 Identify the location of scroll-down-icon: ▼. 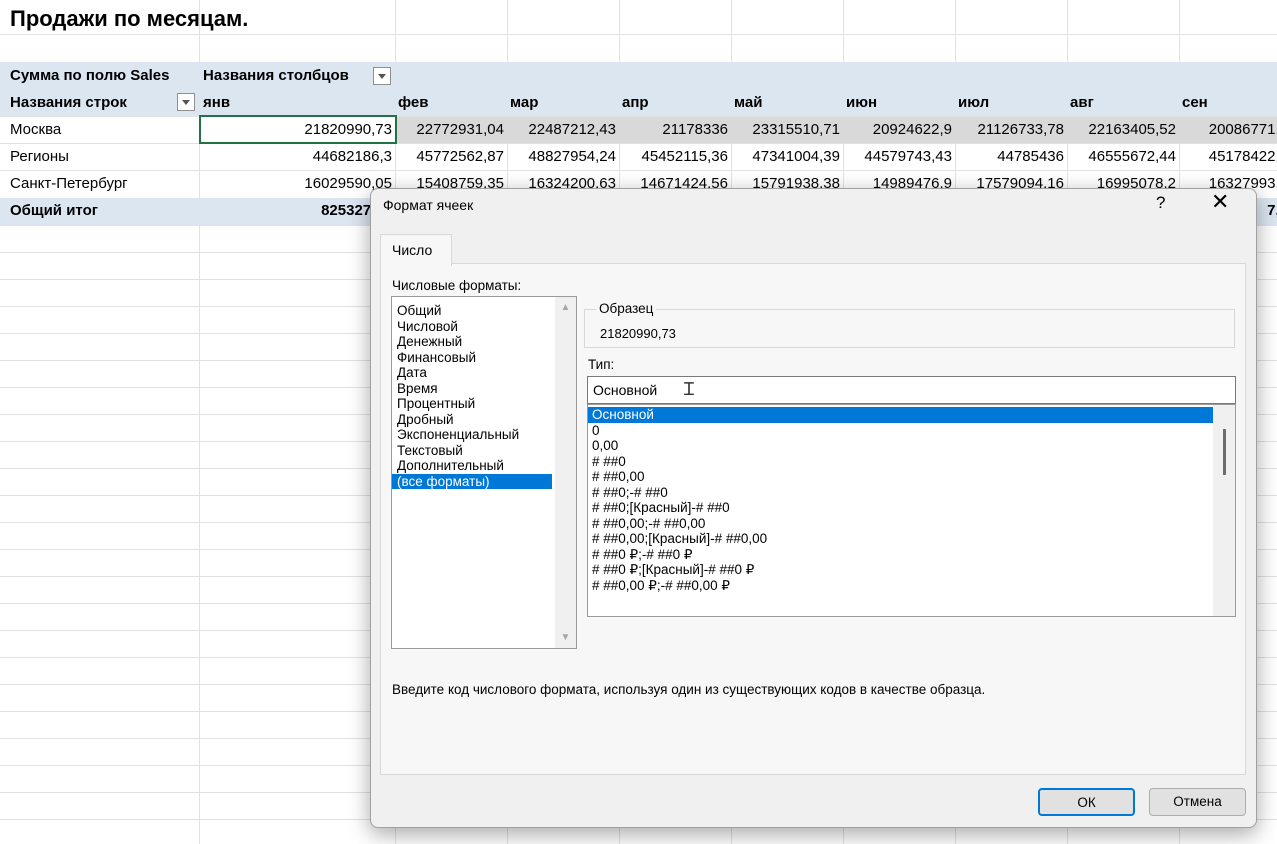
(565, 637).